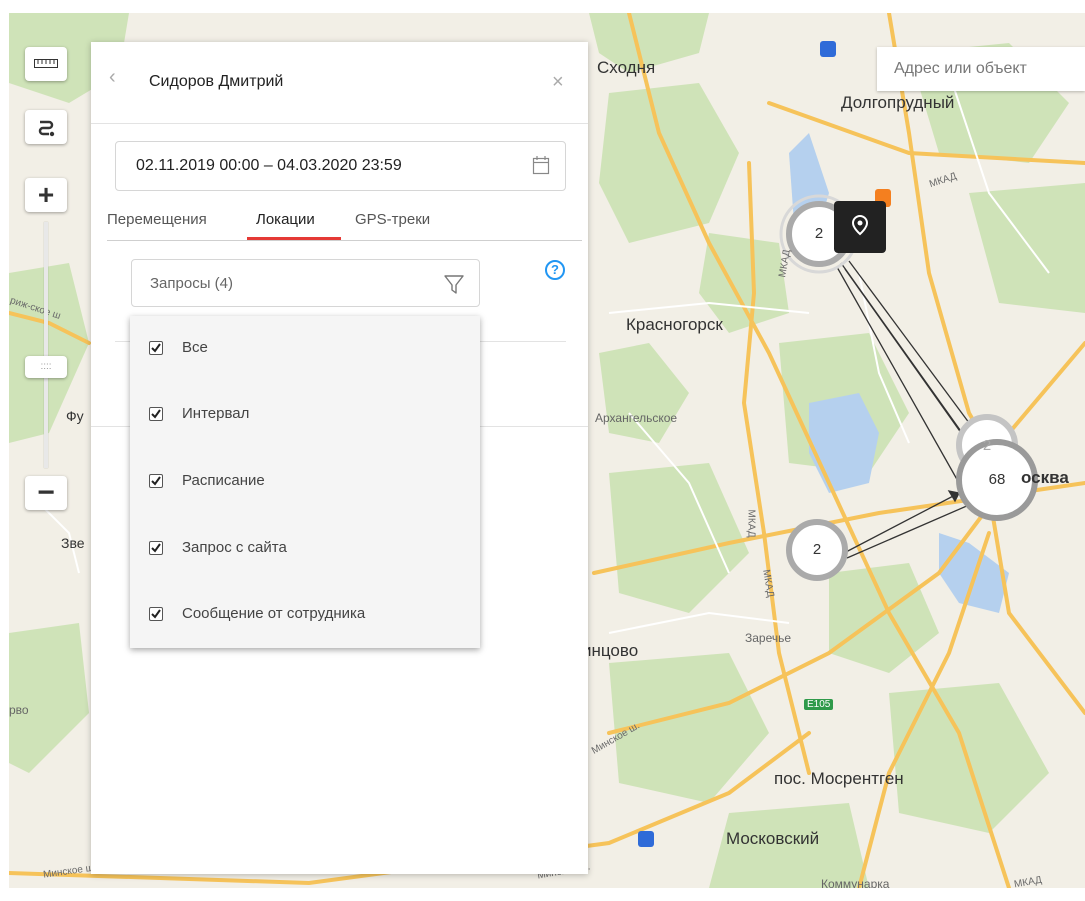 The image size is (1085, 901). I want to click on zoom-slider-track, so click(46, 345).